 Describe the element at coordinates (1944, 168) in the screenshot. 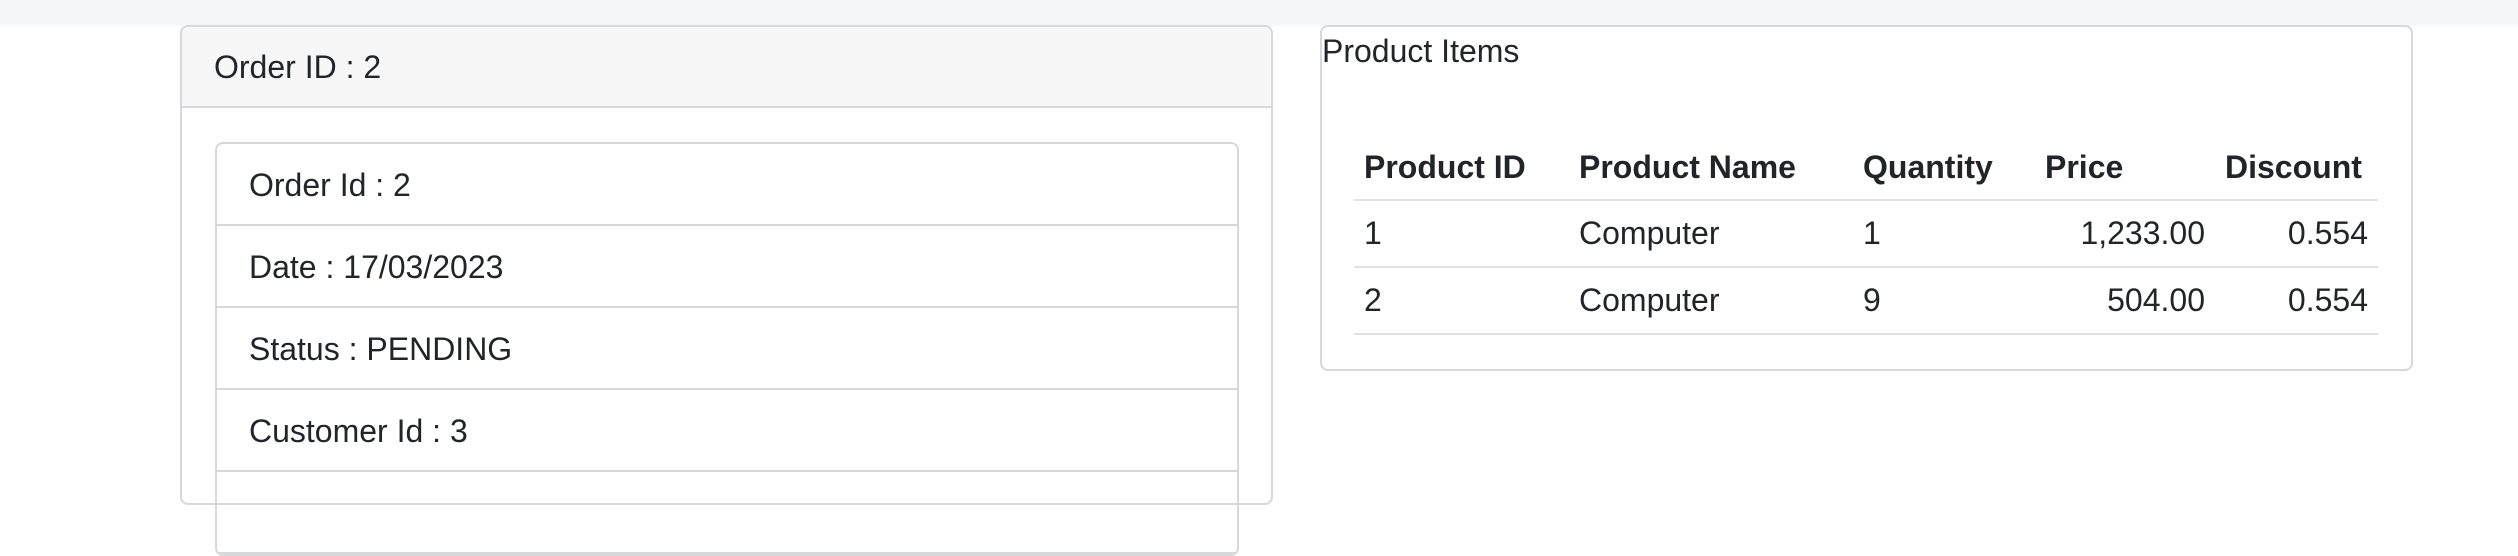

I see `column-header-quantity: Quantity` at that location.